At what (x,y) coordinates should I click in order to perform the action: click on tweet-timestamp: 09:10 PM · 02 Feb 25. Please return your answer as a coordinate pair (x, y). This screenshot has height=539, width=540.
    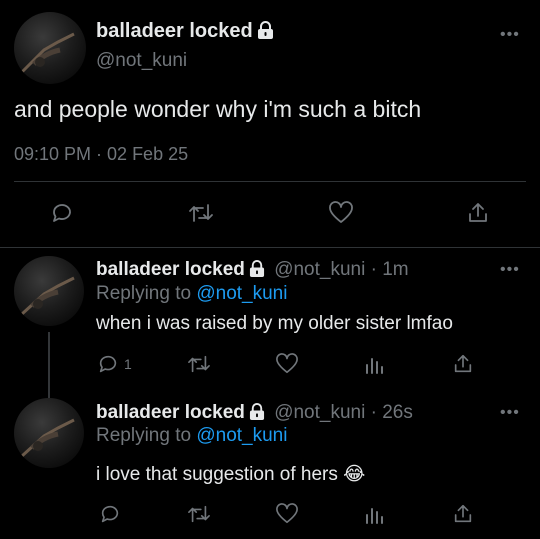
    Looking at the image, I should click on (101, 154).